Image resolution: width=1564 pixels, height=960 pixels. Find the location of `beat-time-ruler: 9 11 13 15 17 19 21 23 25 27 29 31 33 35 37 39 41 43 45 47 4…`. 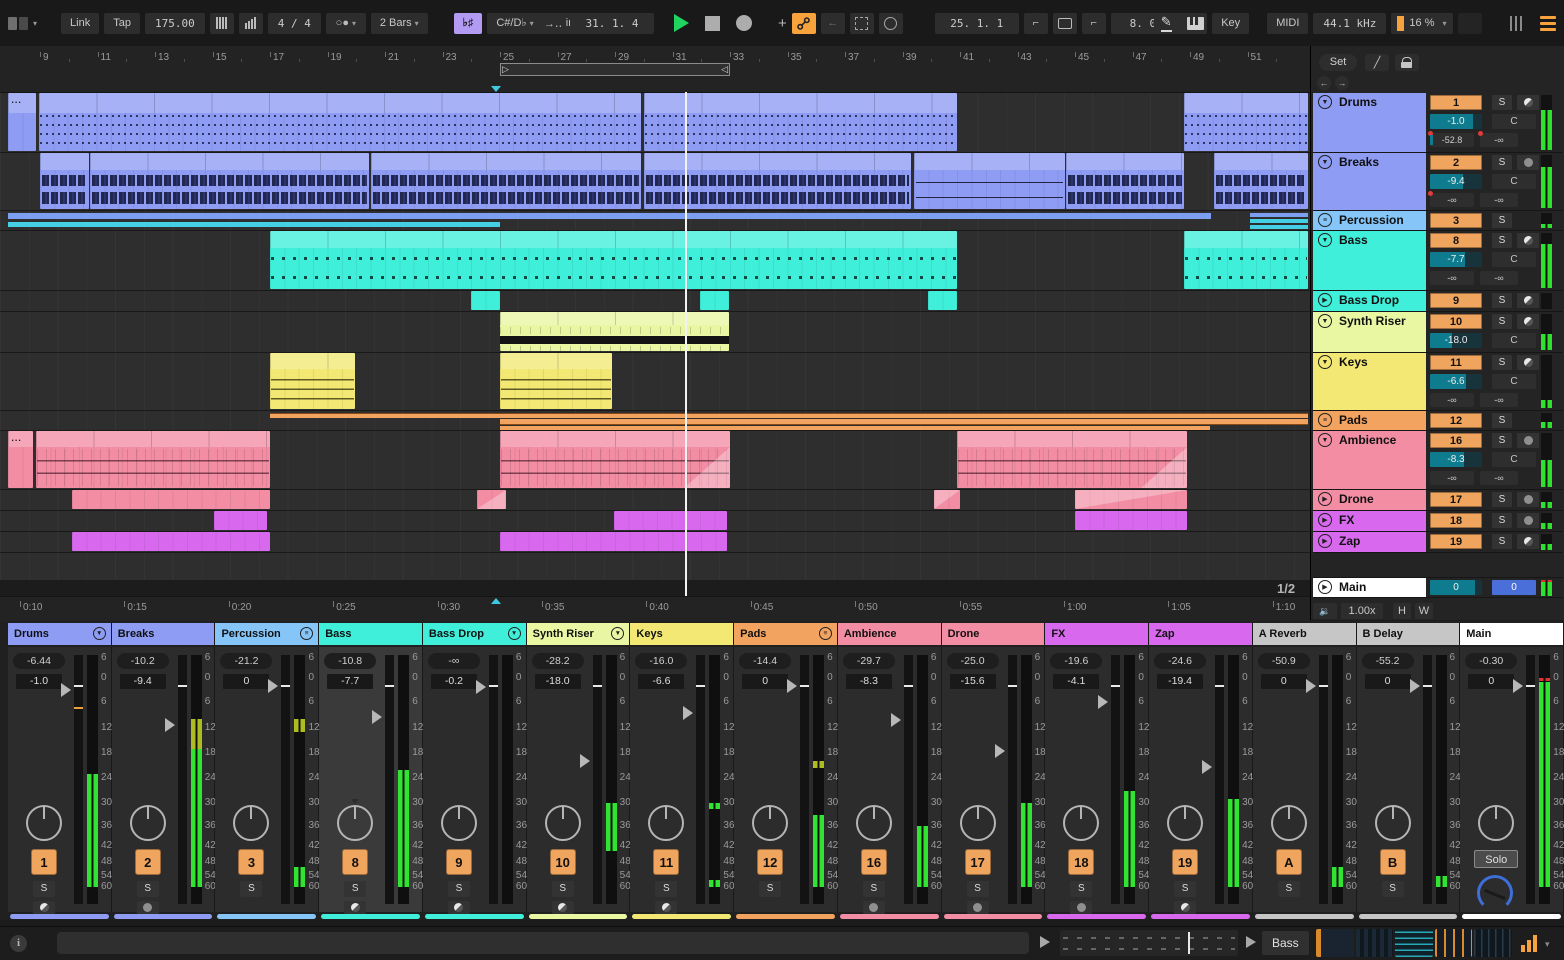

beat-time-ruler: 9 11 13 15 17 19 21 23 25 27 29 31 33 35 37 39 41 43 45 47 4… is located at coordinates (655, 69).